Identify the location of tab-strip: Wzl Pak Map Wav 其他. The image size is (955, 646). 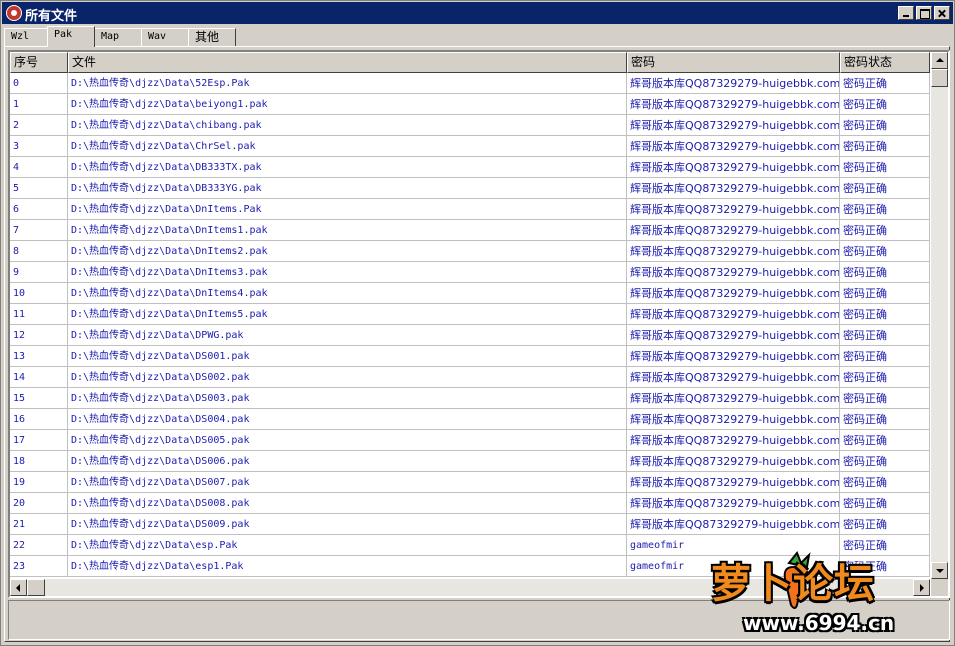
(120, 36).